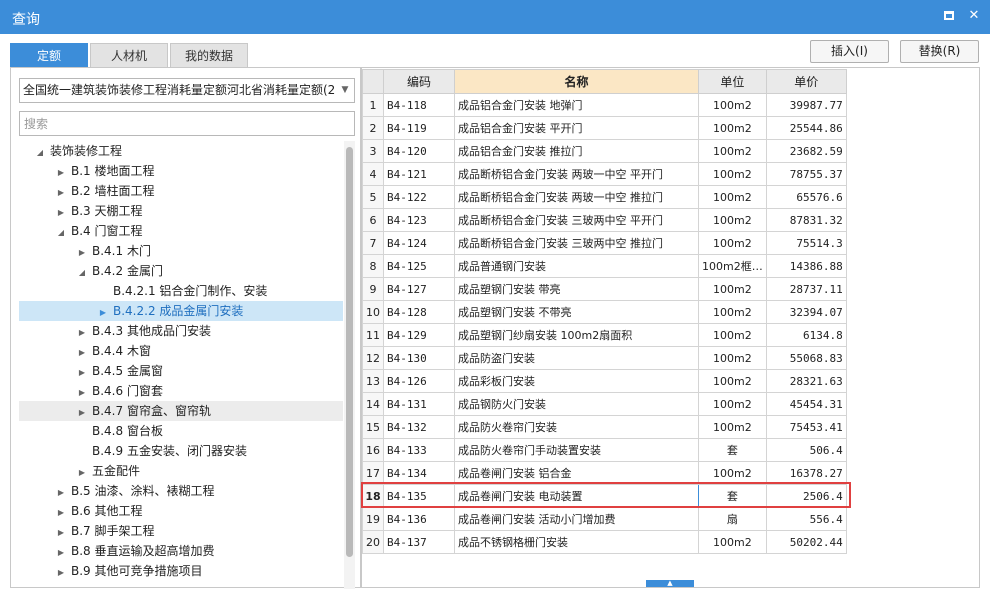  I want to click on cell-name: 成品防火卷帘门安装, so click(576, 427).